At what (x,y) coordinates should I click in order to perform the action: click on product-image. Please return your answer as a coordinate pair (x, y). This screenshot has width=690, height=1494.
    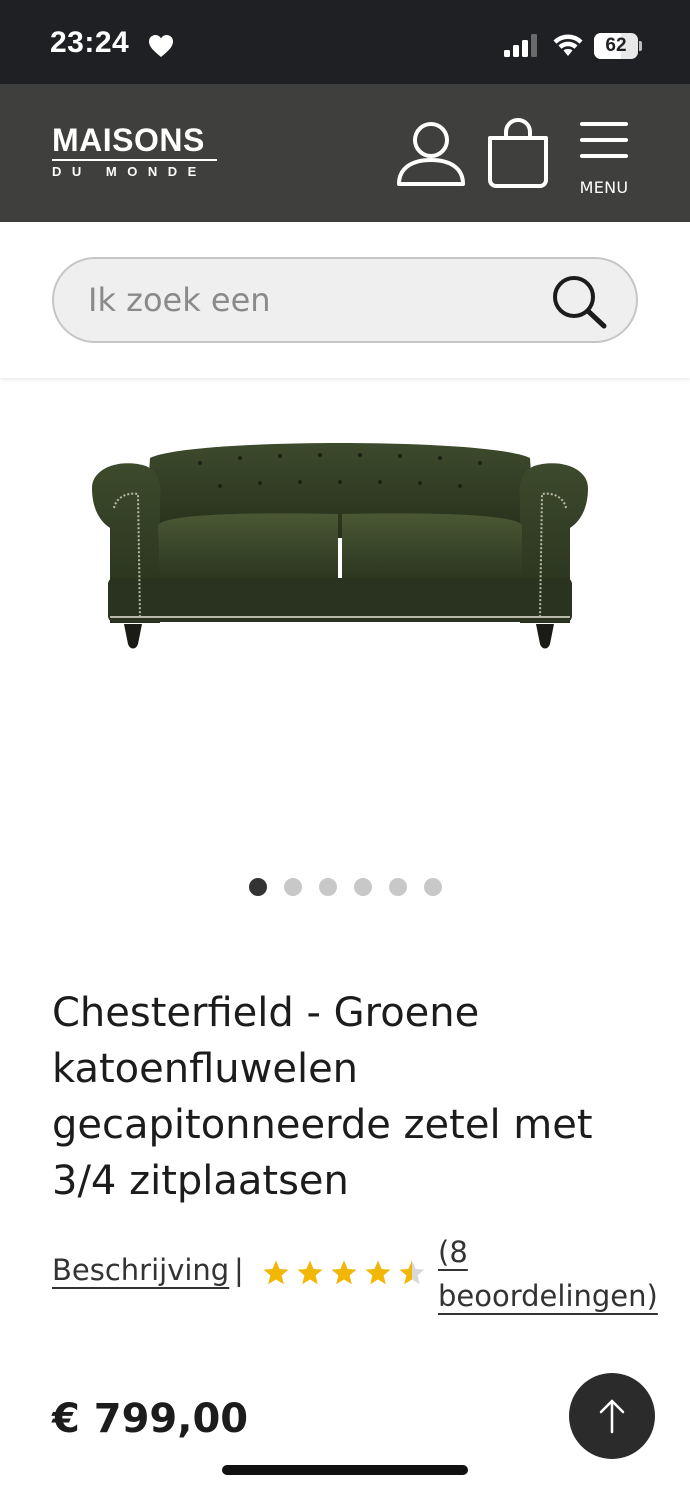
    Looking at the image, I should click on (340, 544).